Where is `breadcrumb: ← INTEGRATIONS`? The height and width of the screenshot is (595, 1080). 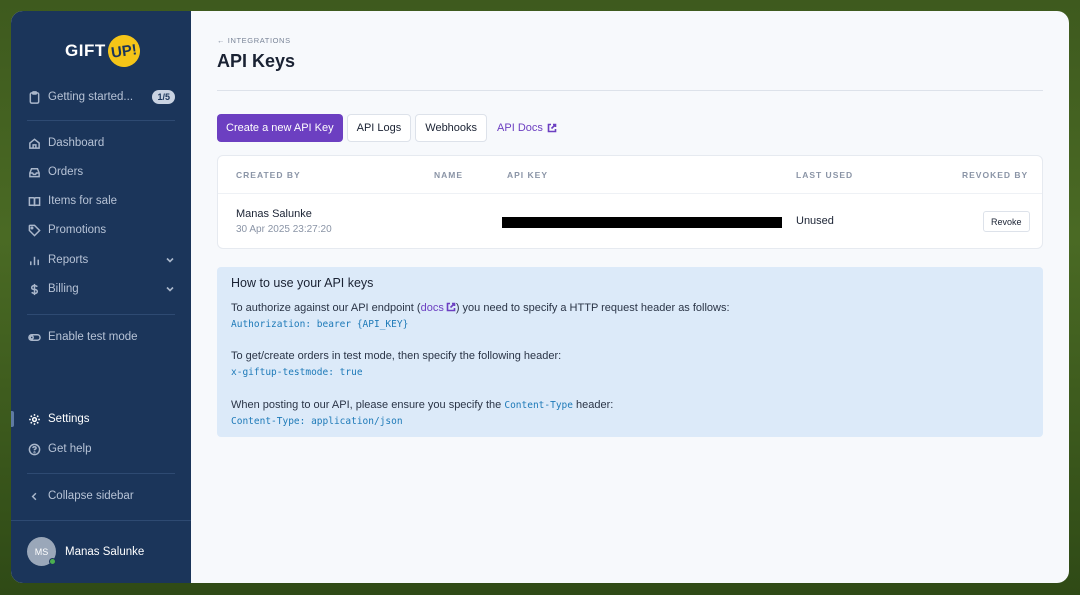 breadcrumb: ← INTEGRATIONS is located at coordinates (254, 40).